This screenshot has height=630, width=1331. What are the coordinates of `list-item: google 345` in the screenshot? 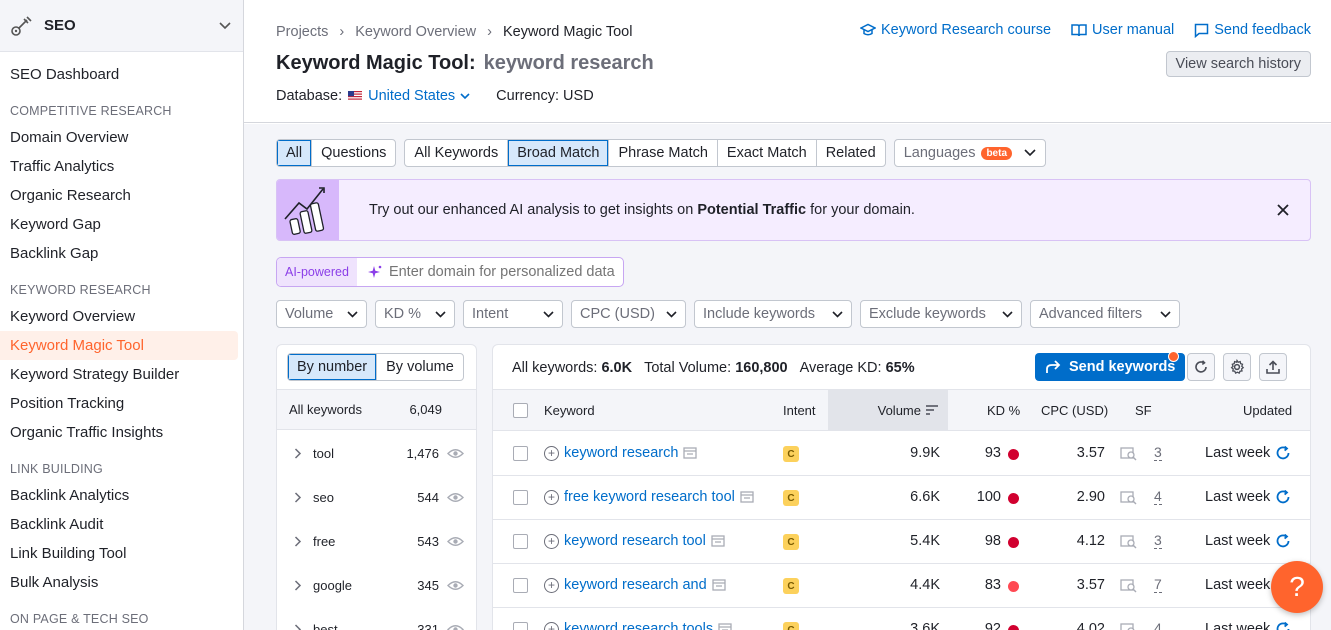 It's located at (376, 585).